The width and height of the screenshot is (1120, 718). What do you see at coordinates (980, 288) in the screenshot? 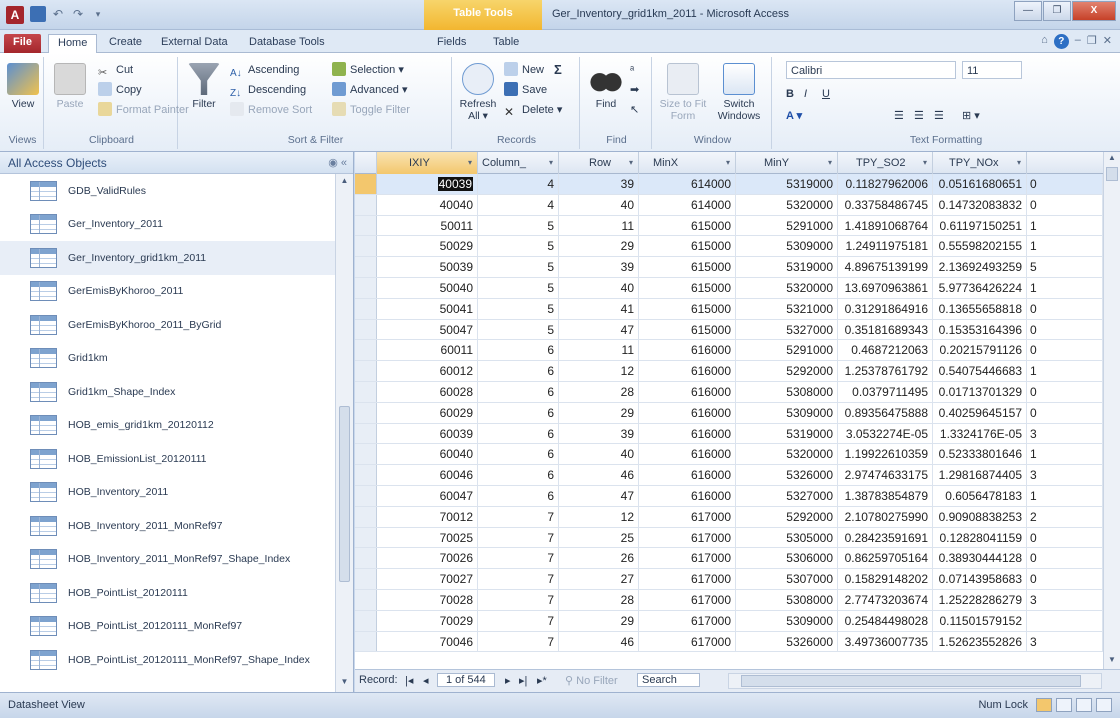
I see `table-cell: 5.97736426224` at bounding box center [980, 288].